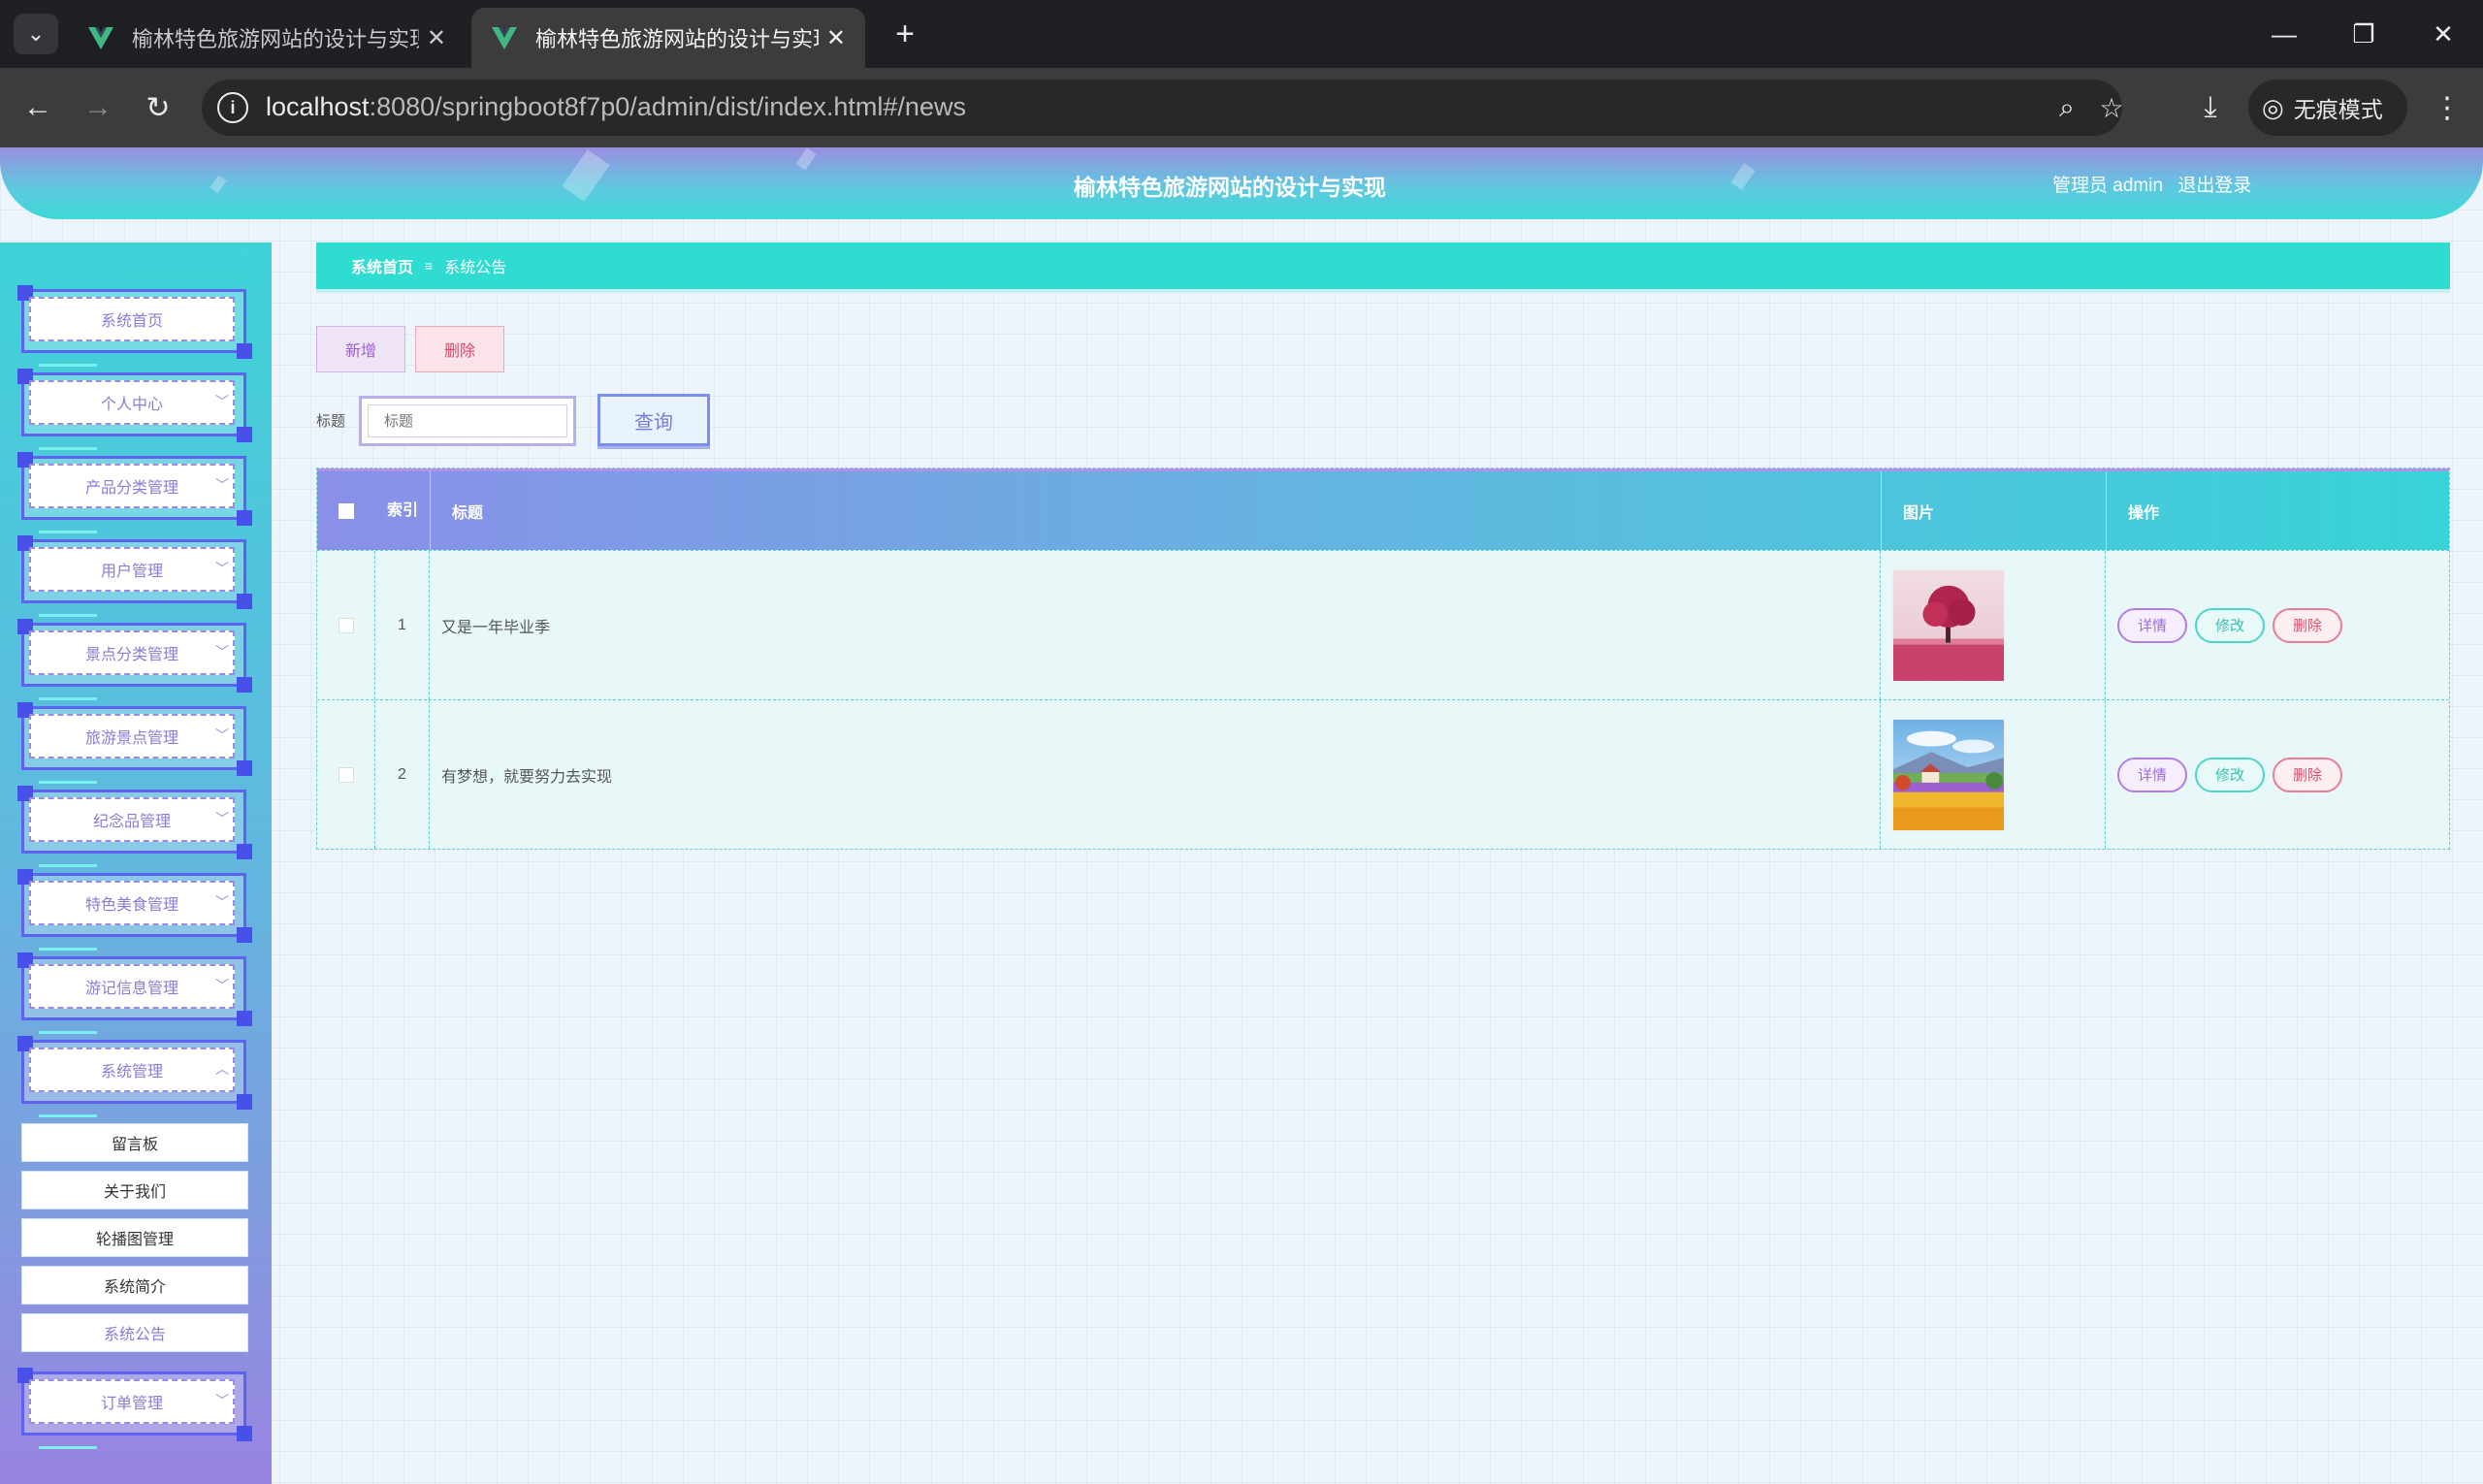 The image size is (2483, 1484). Describe the element at coordinates (275, 39) in the screenshot. I see `tab-title: 榆林特色旅游网站的设计与实现` at that location.